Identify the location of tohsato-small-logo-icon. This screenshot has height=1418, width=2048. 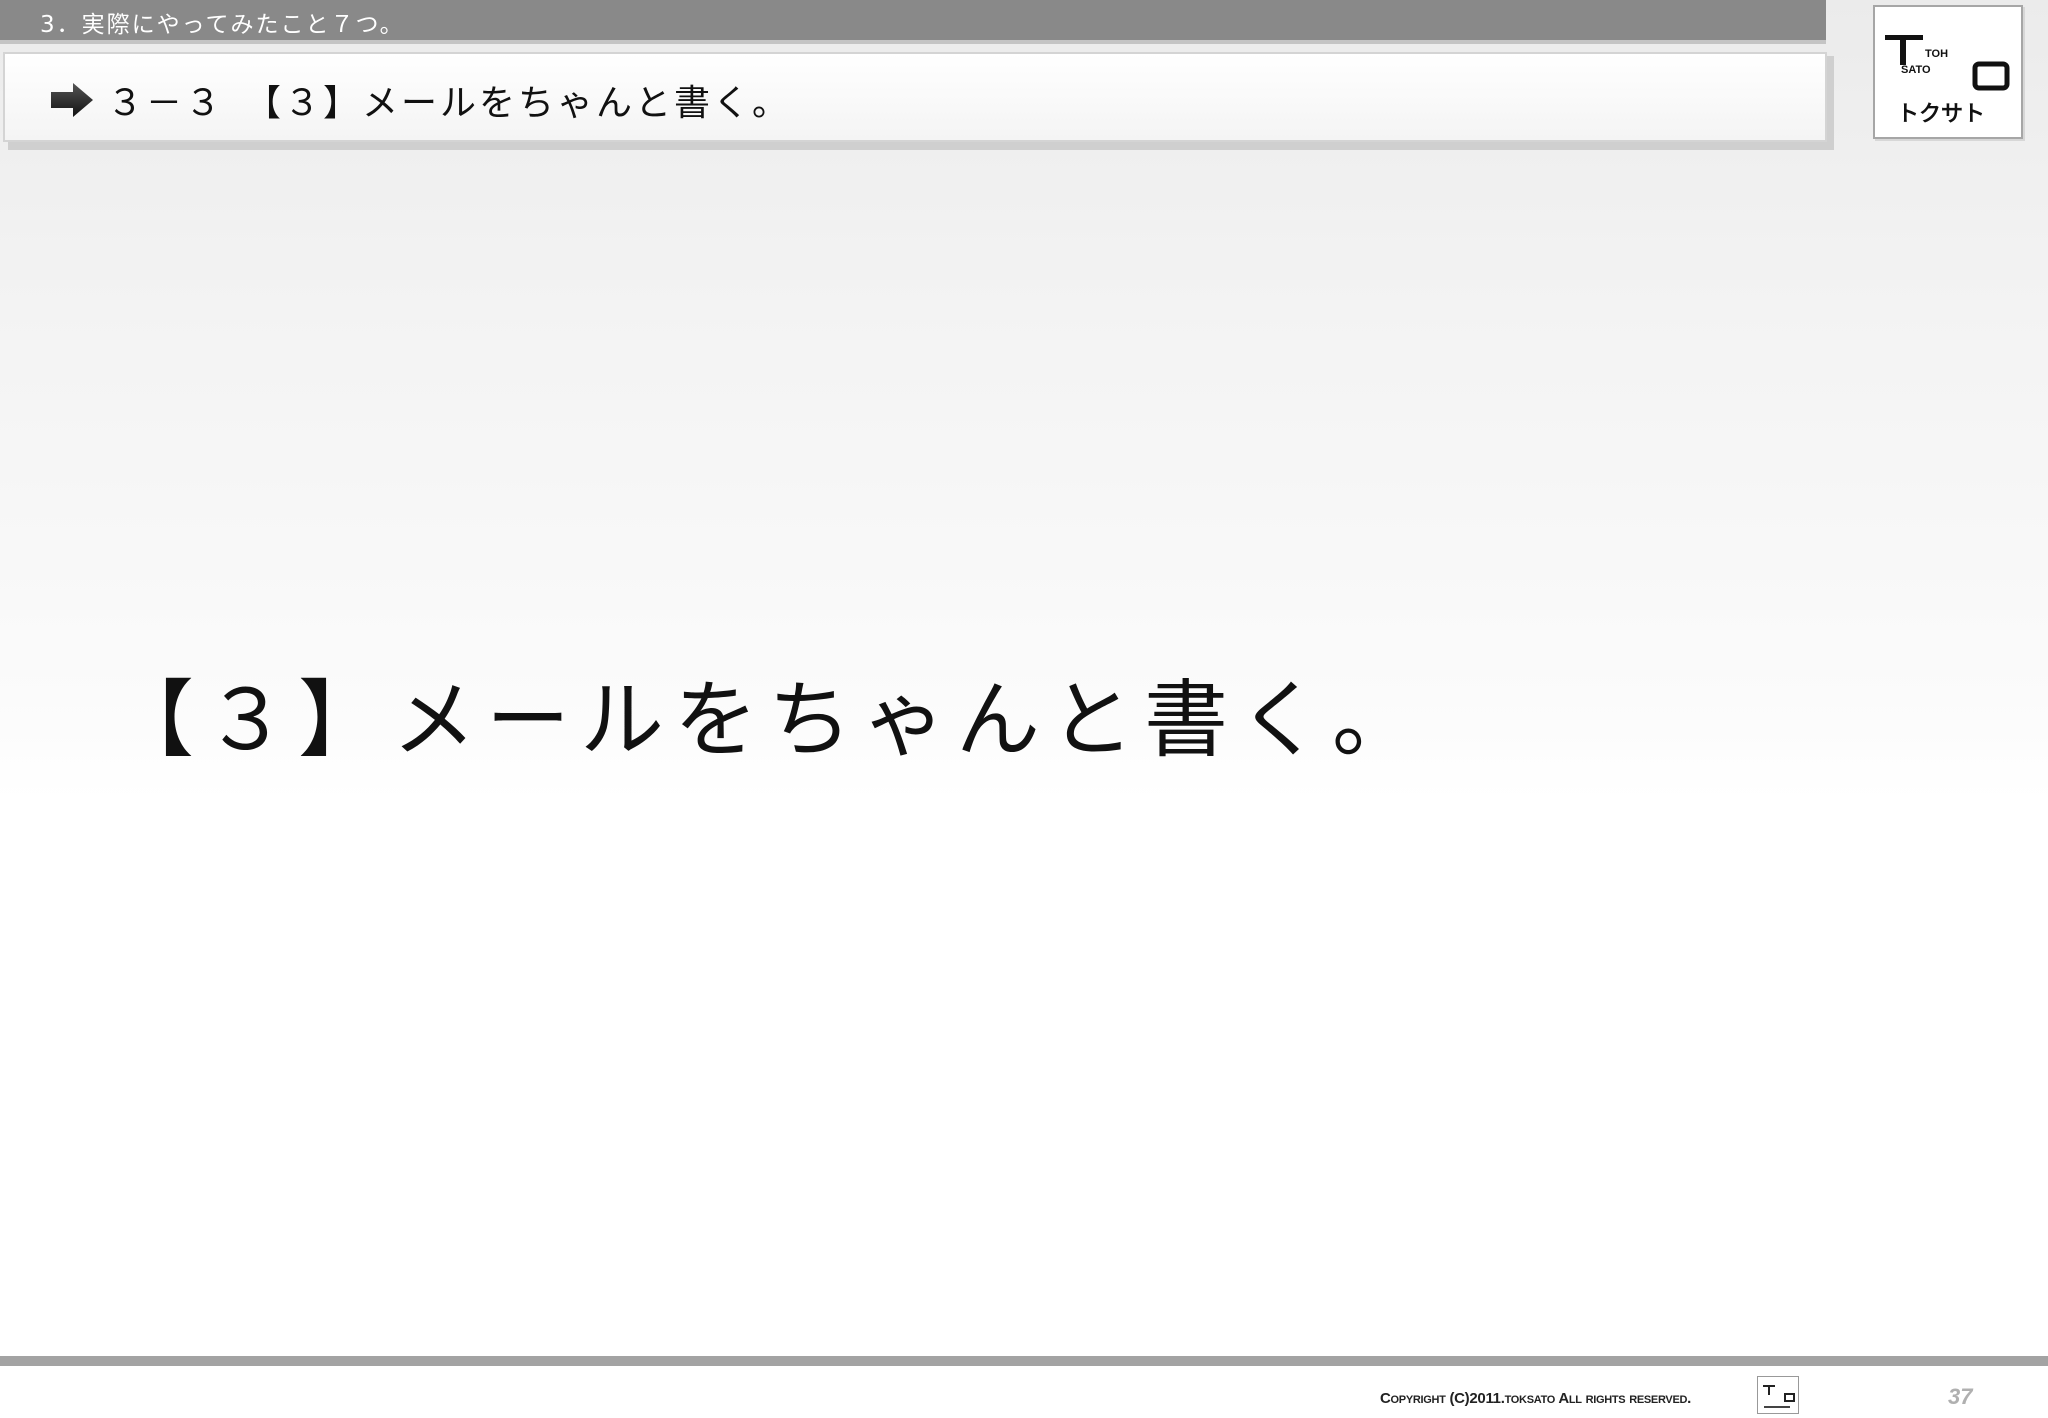
(1779, 1396).